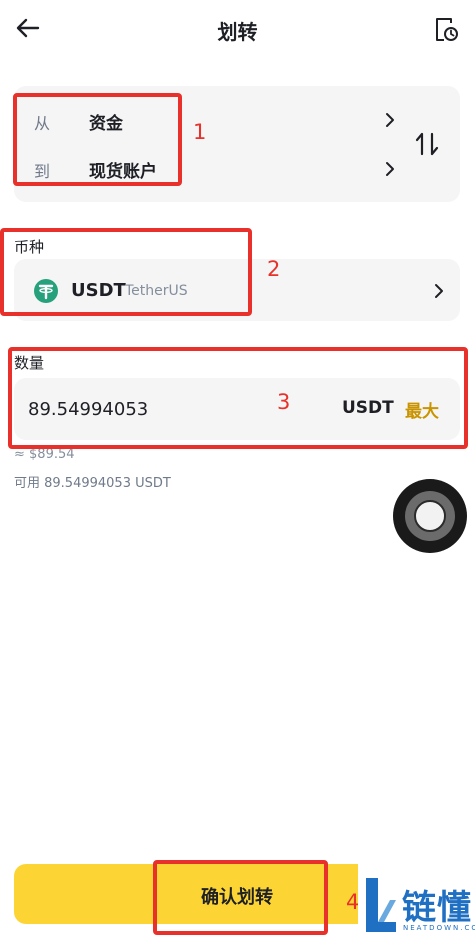  I want to click on annotation-number-3: 3, so click(284, 402).